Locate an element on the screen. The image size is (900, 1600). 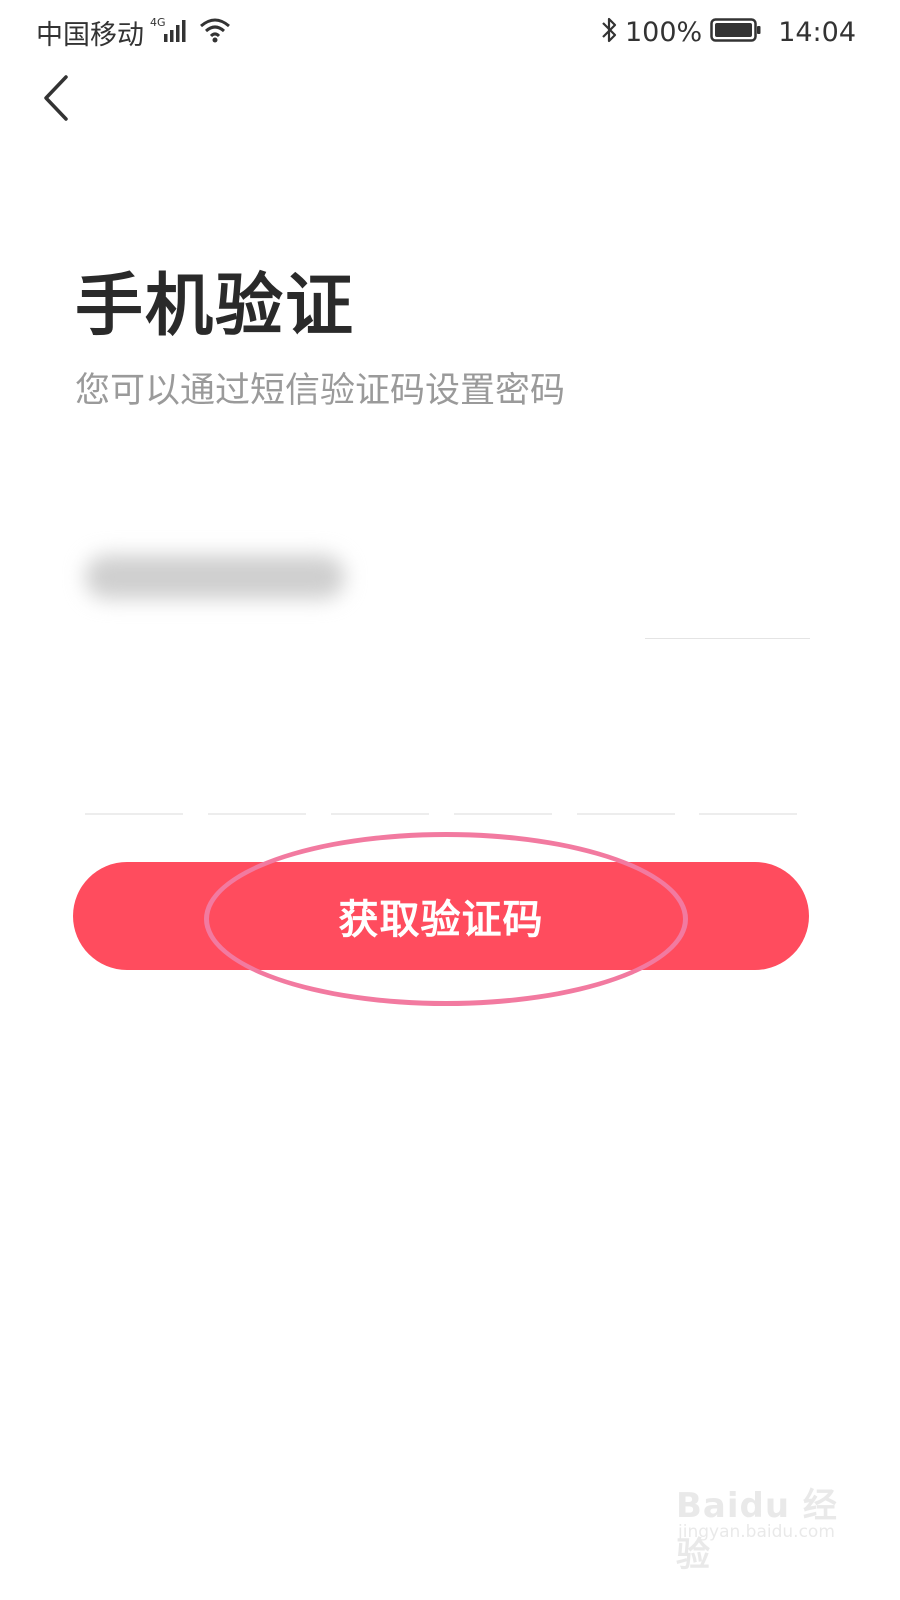
page-title: 手机验证 is located at coordinates (215, 306).